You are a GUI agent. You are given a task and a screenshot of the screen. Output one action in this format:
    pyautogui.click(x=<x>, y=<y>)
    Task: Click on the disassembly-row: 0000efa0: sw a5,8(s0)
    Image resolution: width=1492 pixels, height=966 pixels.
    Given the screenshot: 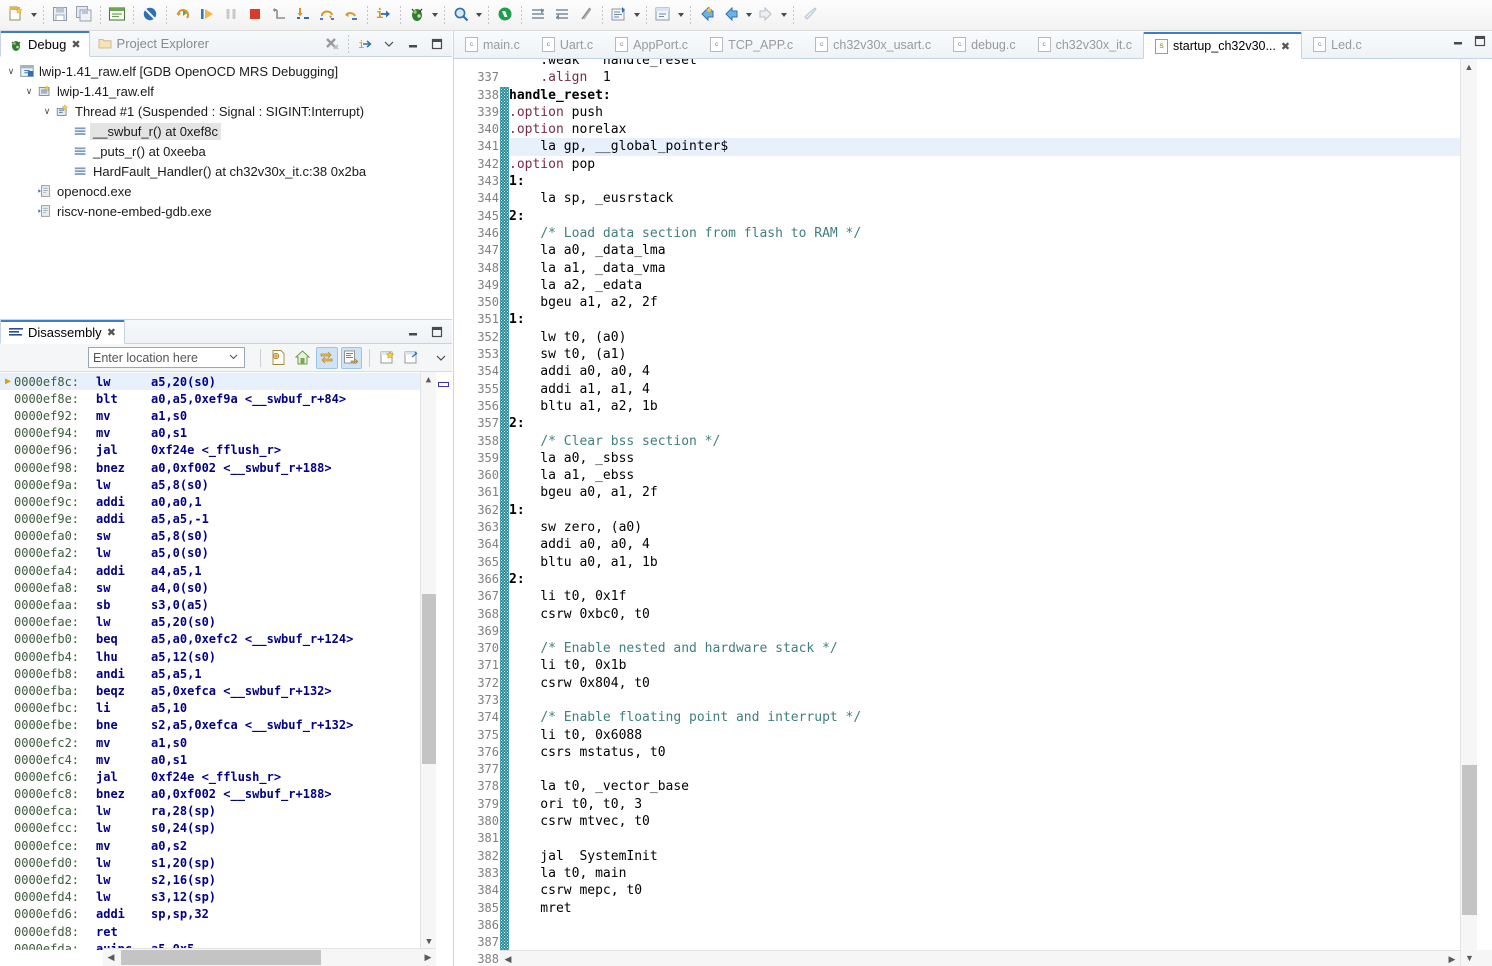 What is the action you would take?
    pyautogui.click(x=226, y=536)
    